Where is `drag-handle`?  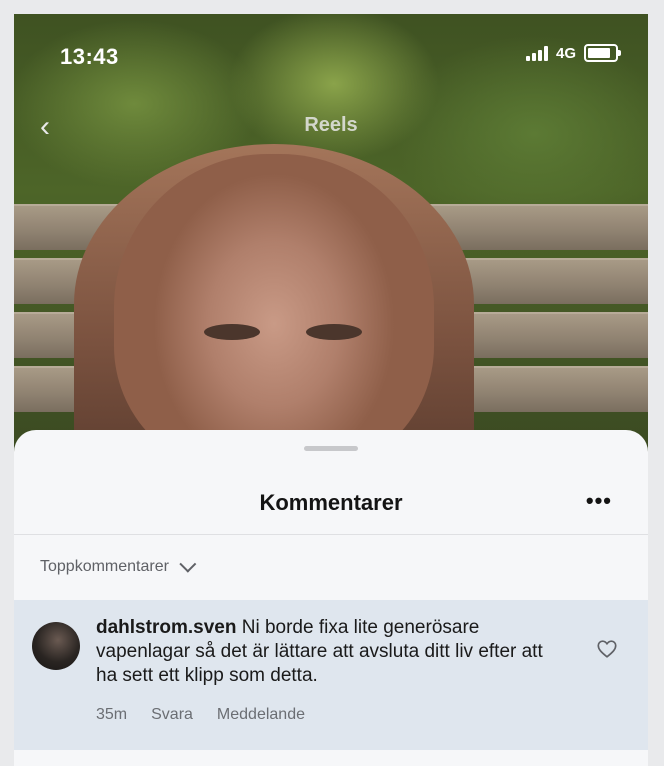
drag-handle is located at coordinates (331, 448).